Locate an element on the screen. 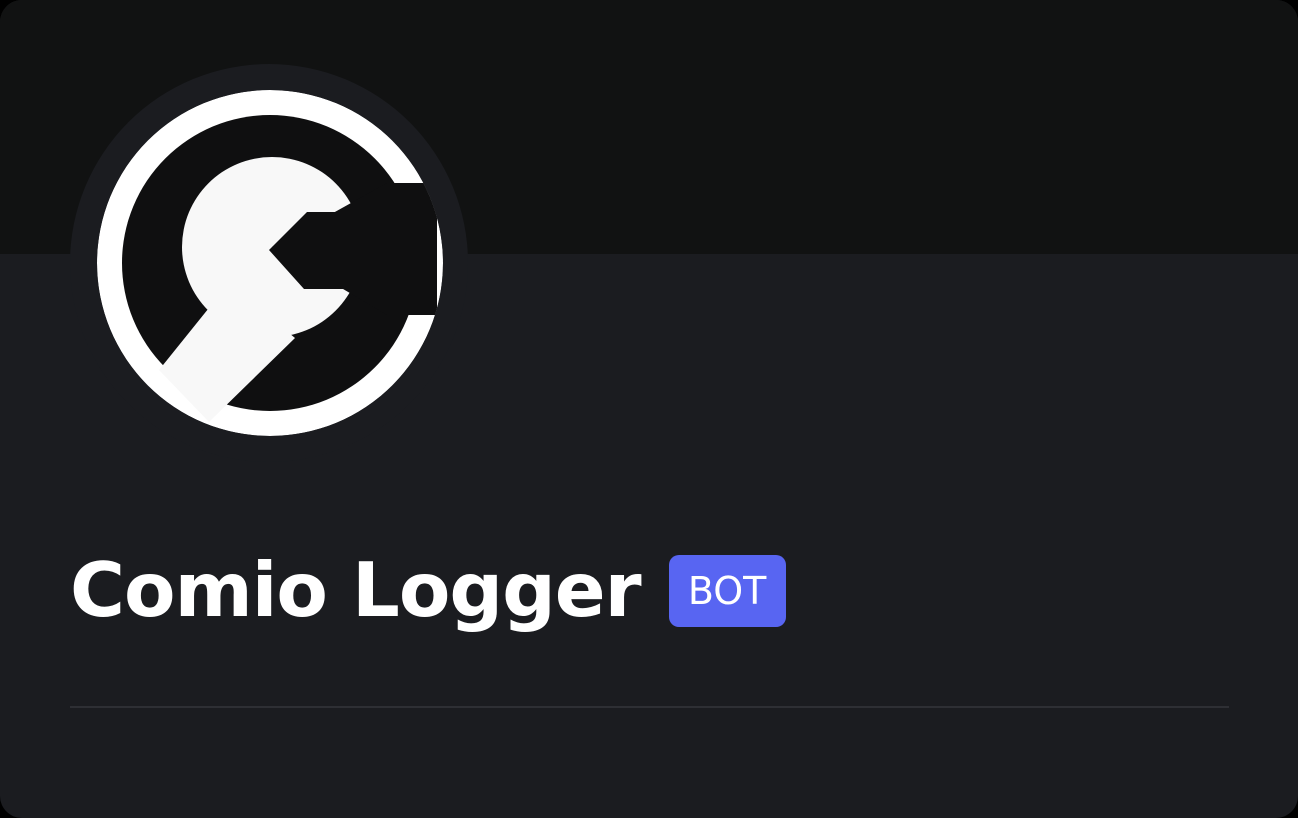 The width and height of the screenshot is (1298, 818). display-name: Comio Logger is located at coordinates (356, 590).